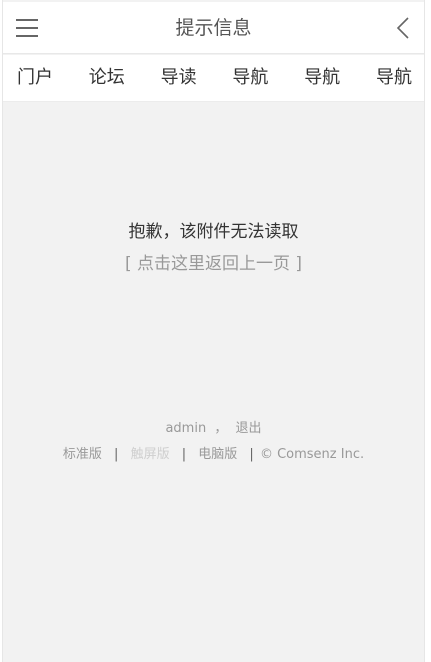  I want to click on nav-item-portal: 门户, so click(35, 78).